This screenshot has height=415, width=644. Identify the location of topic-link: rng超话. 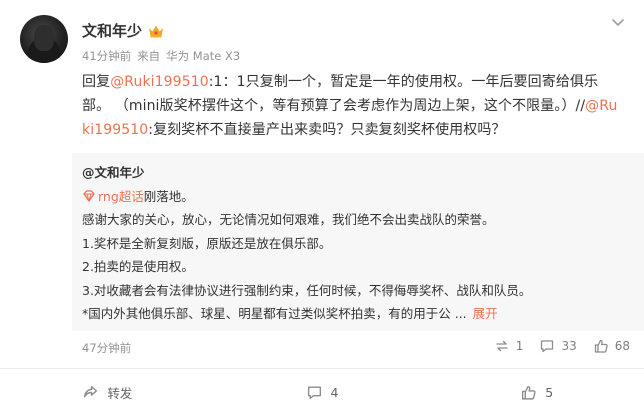
(121, 197).